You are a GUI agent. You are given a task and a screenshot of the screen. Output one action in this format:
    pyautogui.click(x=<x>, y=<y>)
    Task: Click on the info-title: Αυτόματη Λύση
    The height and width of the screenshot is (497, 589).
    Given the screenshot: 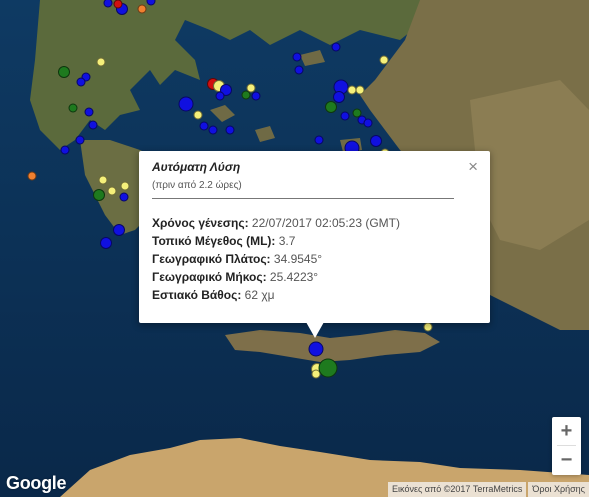 What is the action you would take?
    pyautogui.click(x=196, y=167)
    